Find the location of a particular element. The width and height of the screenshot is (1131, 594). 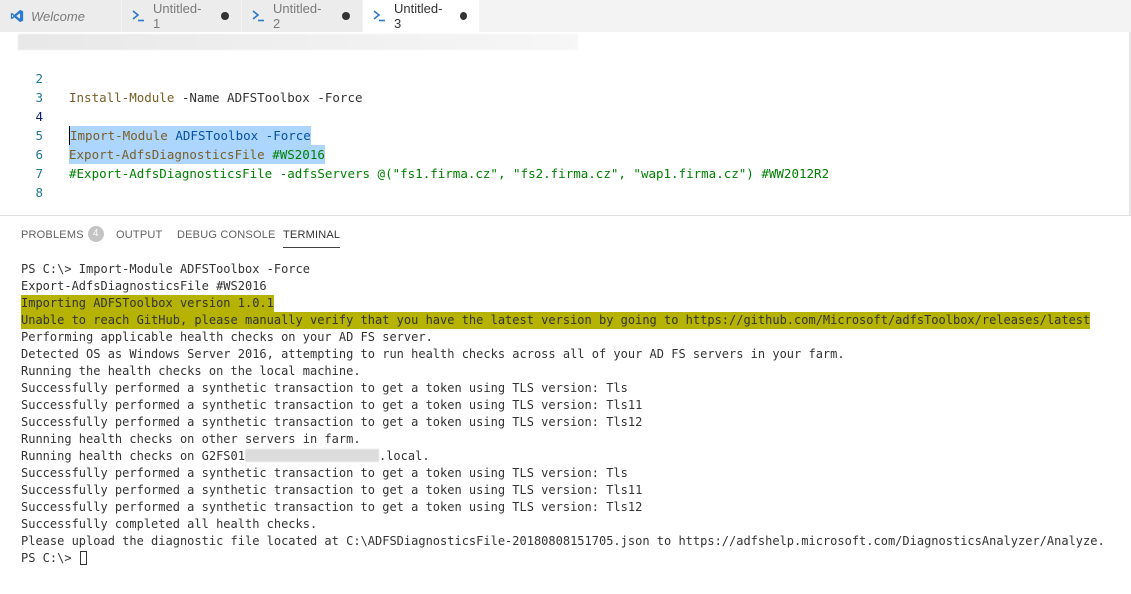

code-line: 7 is located at coordinates (21, 163).